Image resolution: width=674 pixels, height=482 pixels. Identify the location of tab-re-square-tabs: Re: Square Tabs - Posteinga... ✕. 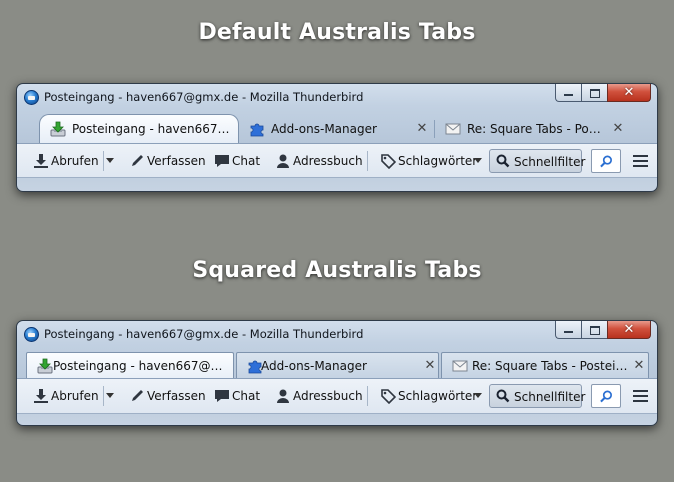
(545, 365).